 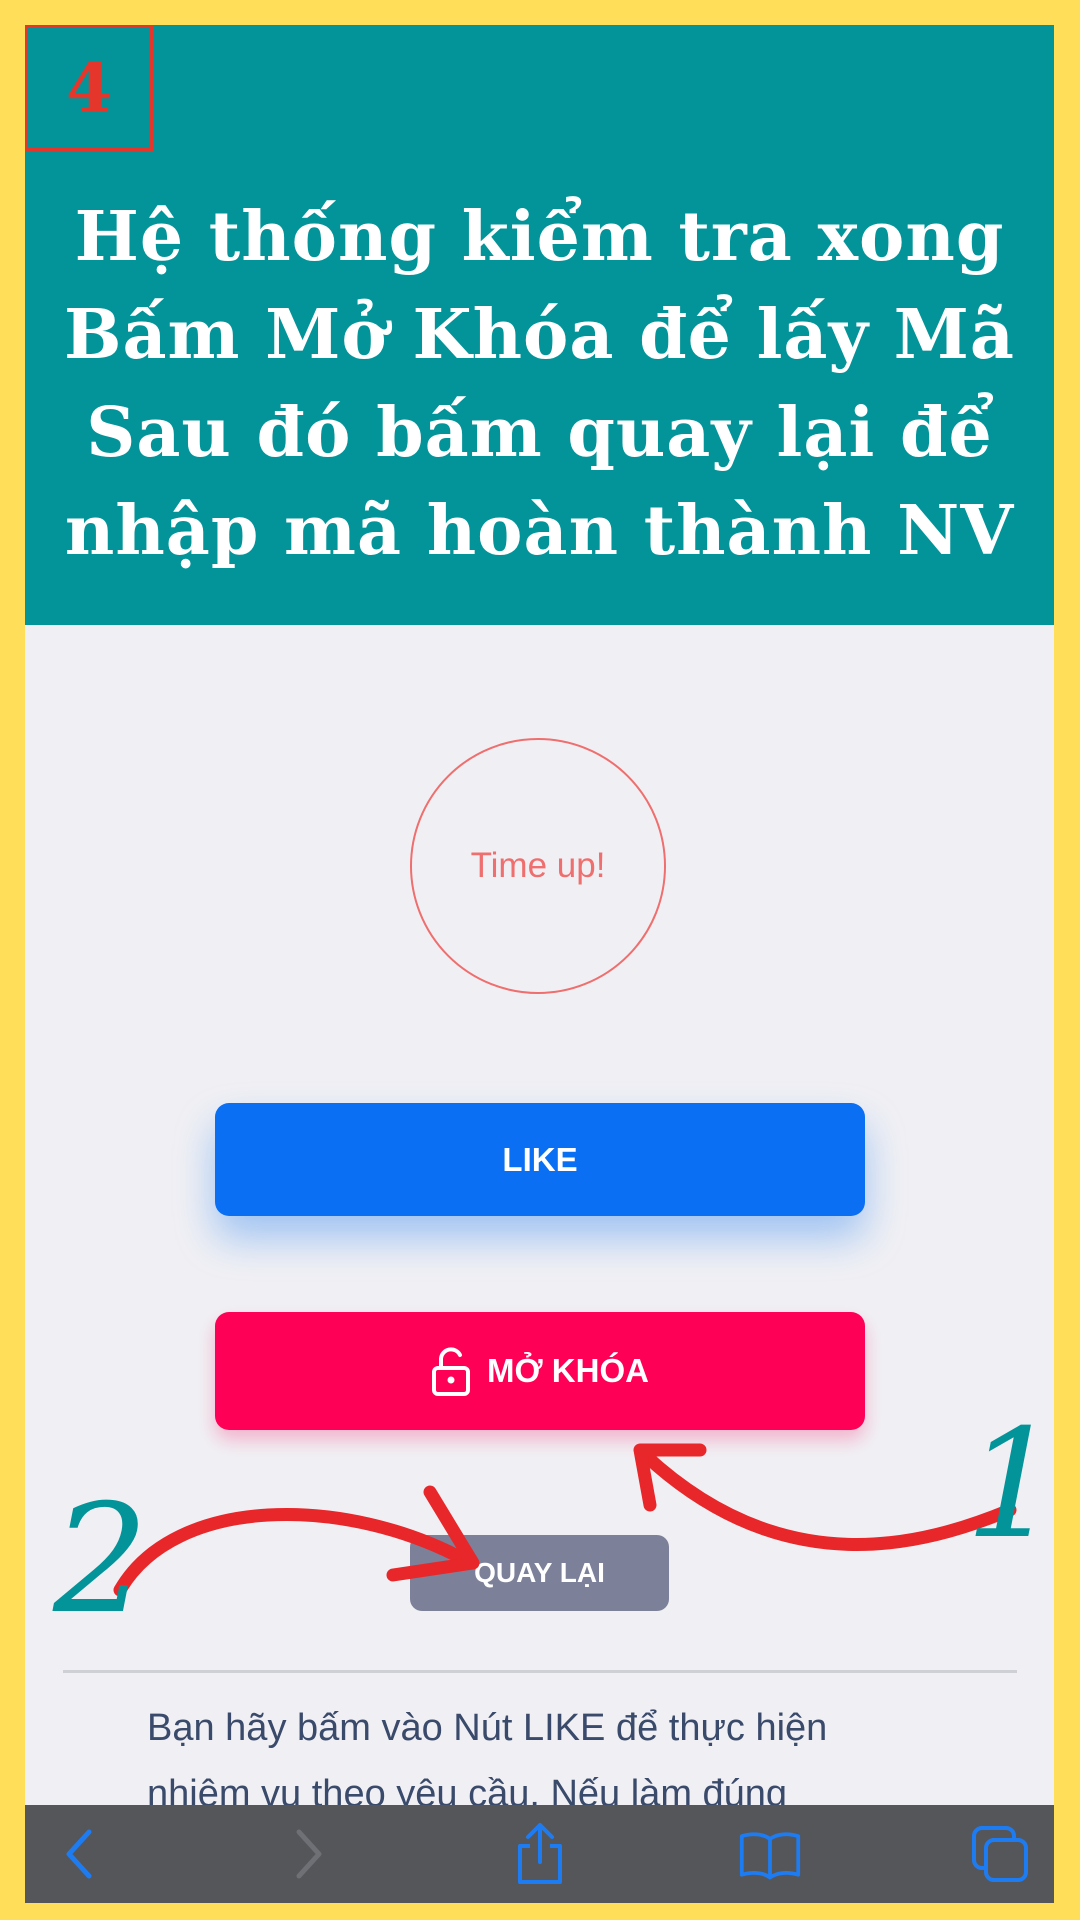 I want to click on annotation-number-2: 2, so click(x=101, y=1560).